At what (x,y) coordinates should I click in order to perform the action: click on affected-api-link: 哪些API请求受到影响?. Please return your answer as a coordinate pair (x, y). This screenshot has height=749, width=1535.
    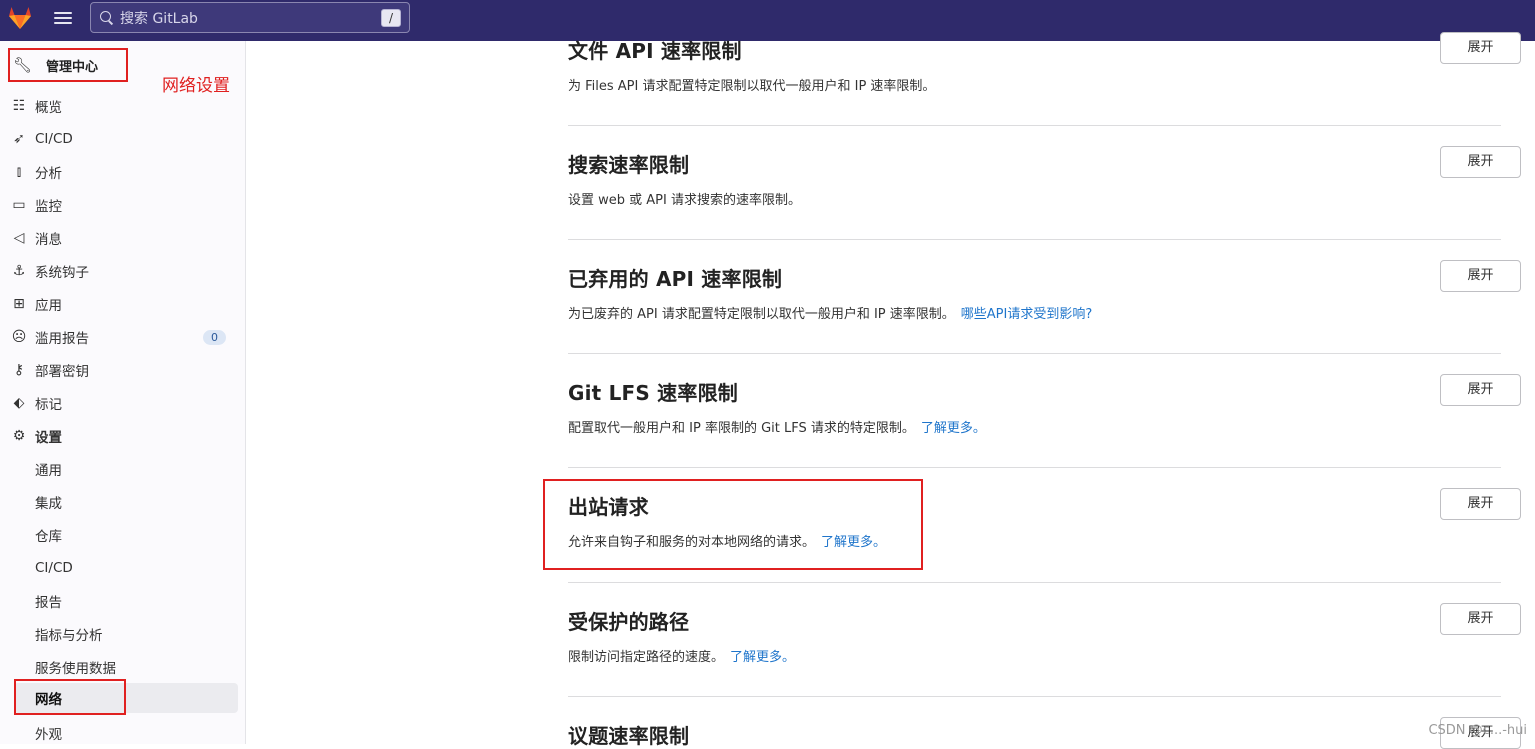
    Looking at the image, I should click on (1026, 314).